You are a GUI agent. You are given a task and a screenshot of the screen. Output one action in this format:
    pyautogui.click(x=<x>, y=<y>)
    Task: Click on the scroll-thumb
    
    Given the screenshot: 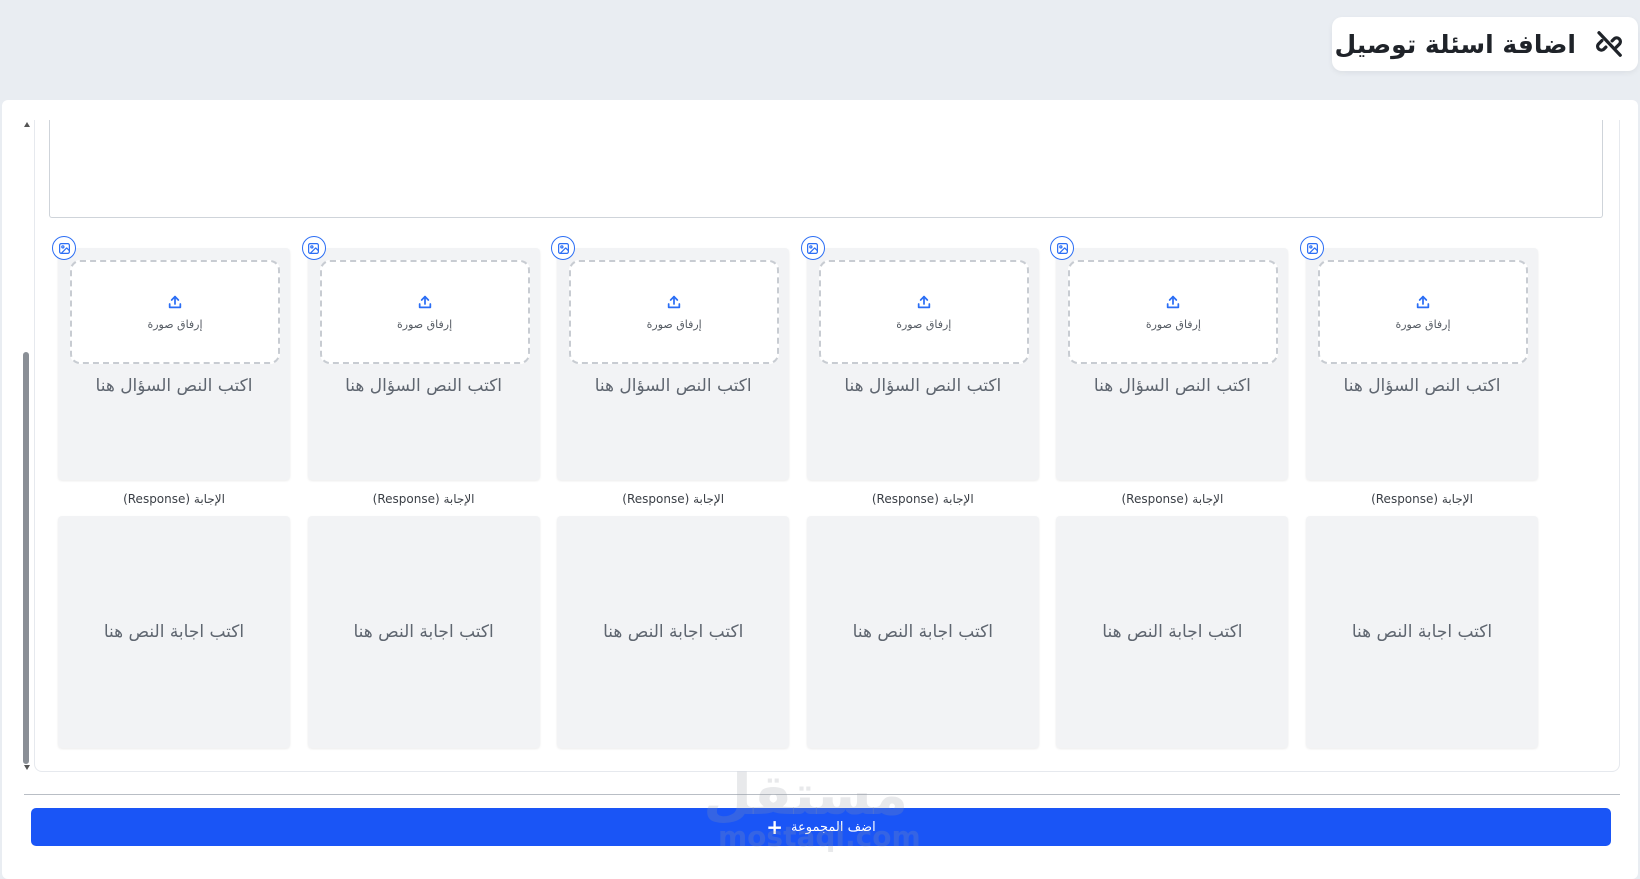 What is the action you would take?
    pyautogui.click(x=26, y=558)
    